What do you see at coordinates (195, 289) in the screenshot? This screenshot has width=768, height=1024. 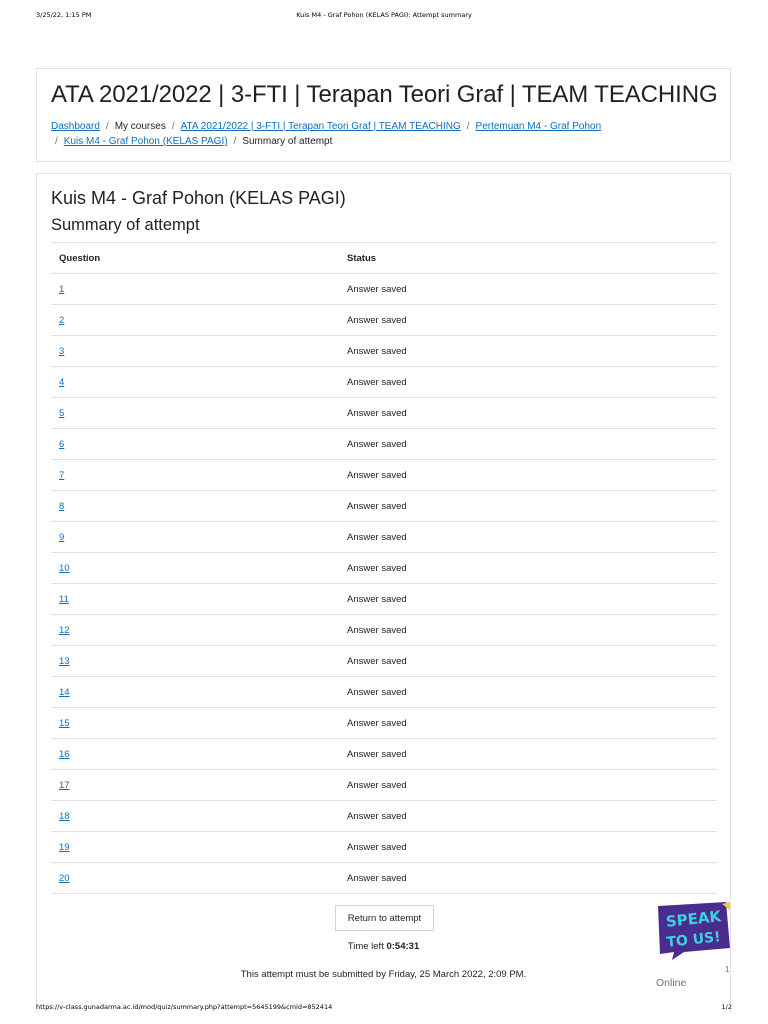 I see `question-cell: 1` at bounding box center [195, 289].